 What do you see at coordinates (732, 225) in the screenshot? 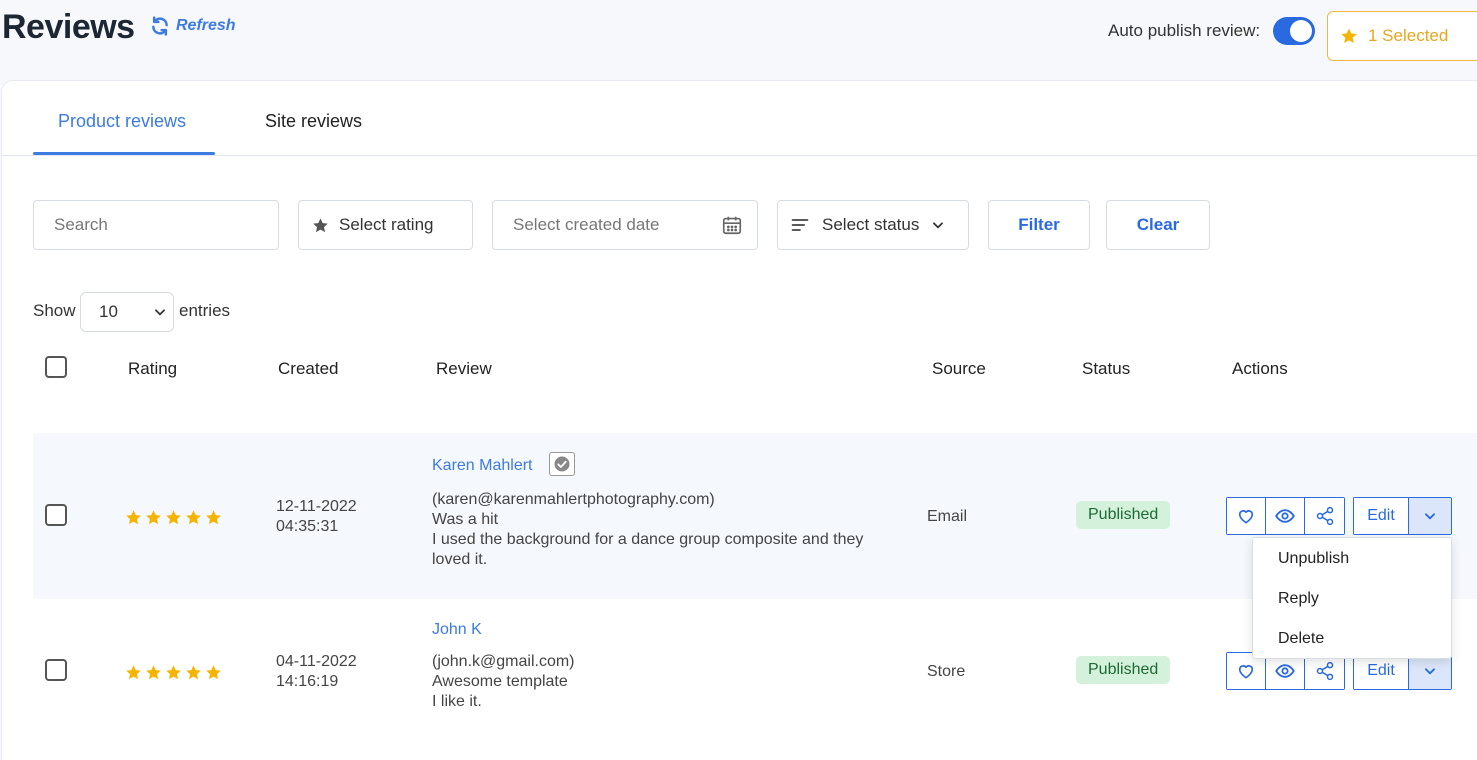
I see `calendar-icon` at bounding box center [732, 225].